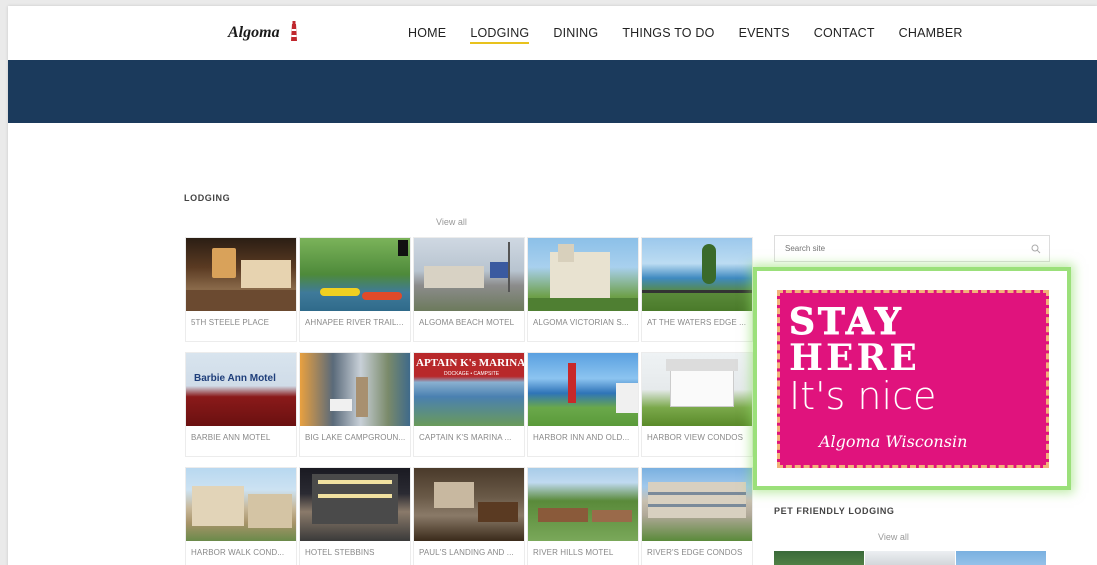 The height and width of the screenshot is (565, 1097). I want to click on lodging-name: HOTEL STEBBINS, so click(340, 552).